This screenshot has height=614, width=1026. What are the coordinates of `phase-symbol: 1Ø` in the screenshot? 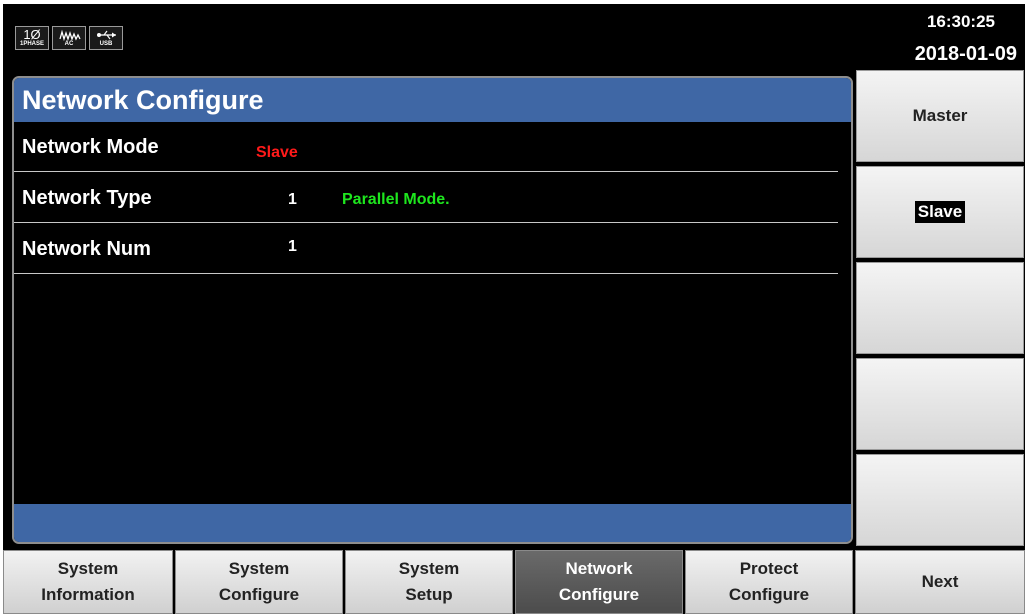 It's located at (32, 34).